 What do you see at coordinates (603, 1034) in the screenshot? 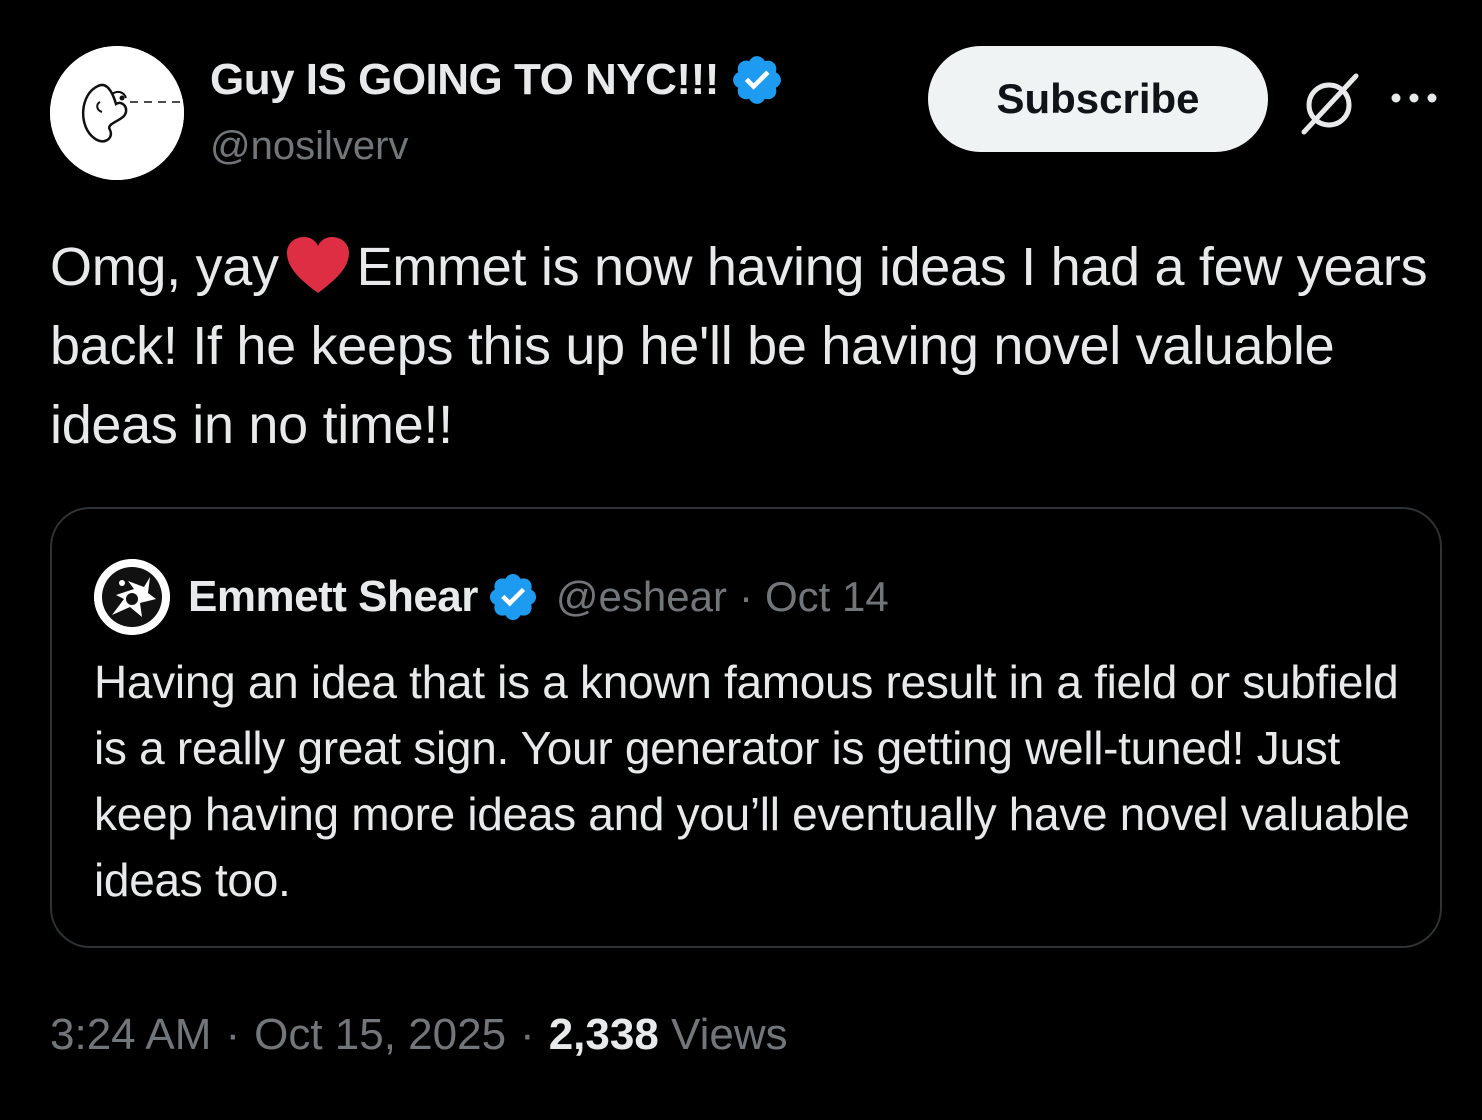
I see `views-count: 2,338` at bounding box center [603, 1034].